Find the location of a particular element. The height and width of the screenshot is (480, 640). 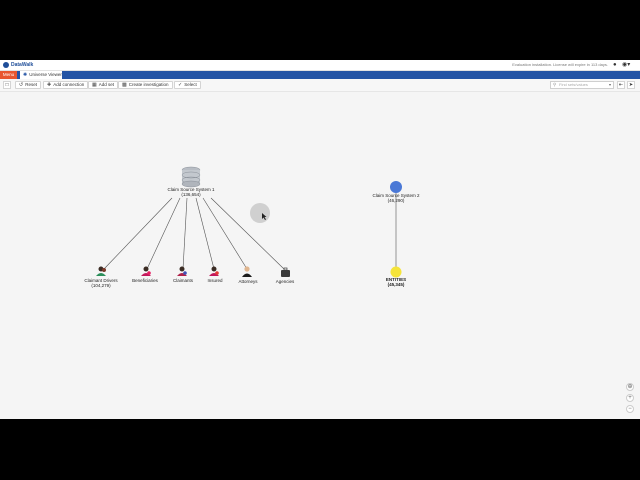

entities-label: ENTITIES (45,345) is located at coordinates (396, 282).